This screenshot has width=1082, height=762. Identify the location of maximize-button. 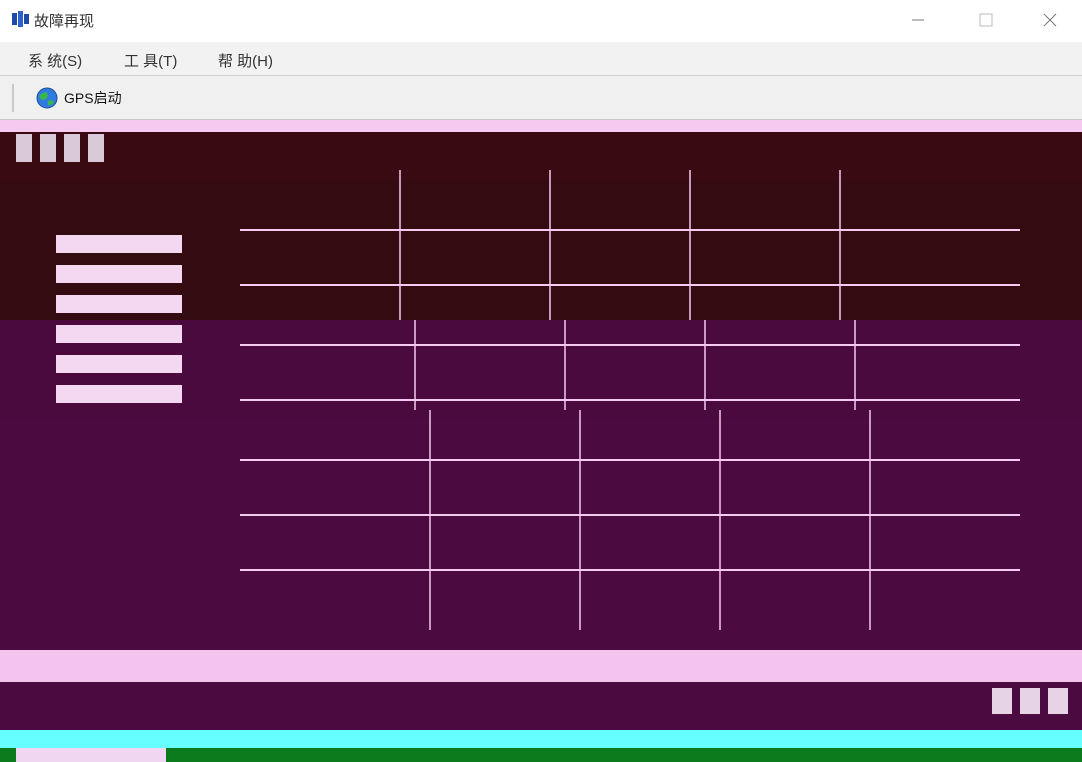
(986, 20).